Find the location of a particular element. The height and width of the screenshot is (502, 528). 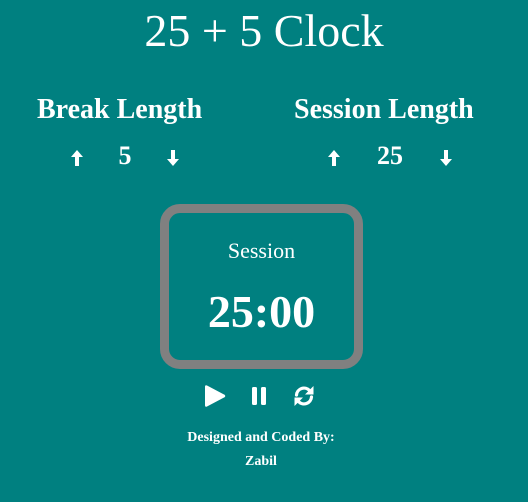

session-increment-button is located at coordinates (334, 158).